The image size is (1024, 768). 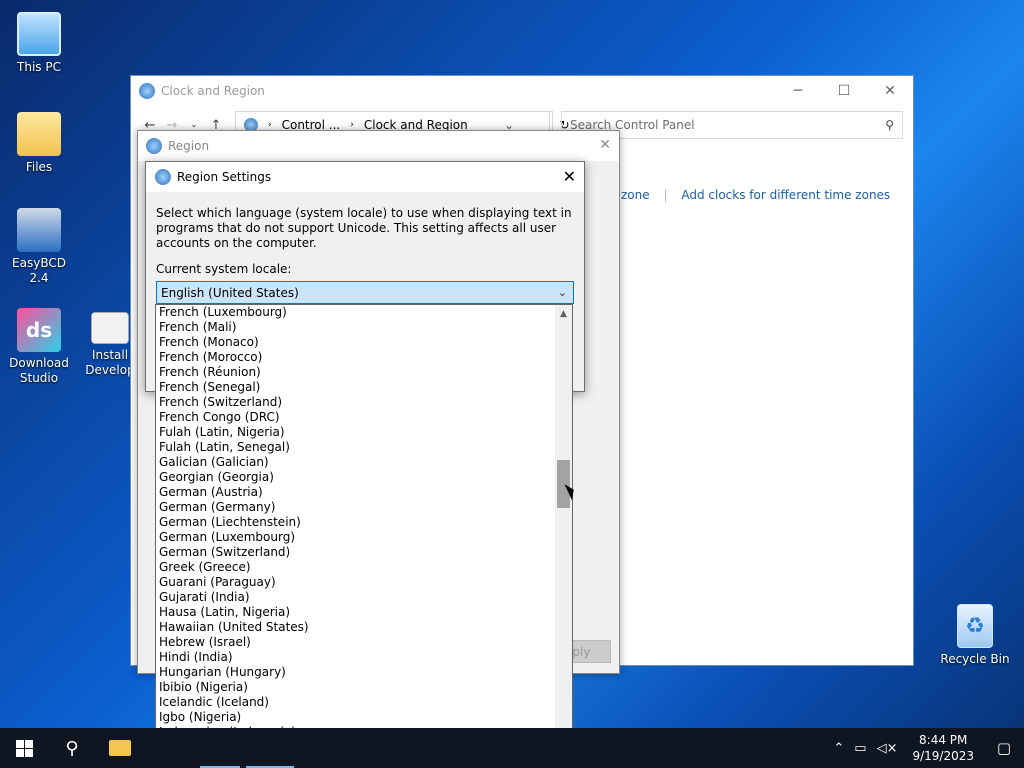 I want to click on desktop-icon-easybcd: EasyBCD 2.4, so click(x=39, y=247).